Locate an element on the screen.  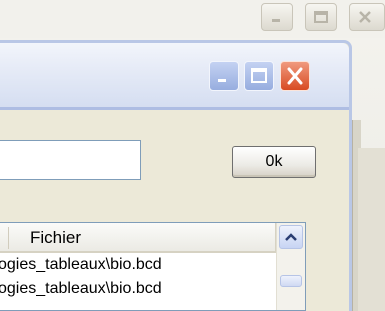
close-button is located at coordinates (295, 76).